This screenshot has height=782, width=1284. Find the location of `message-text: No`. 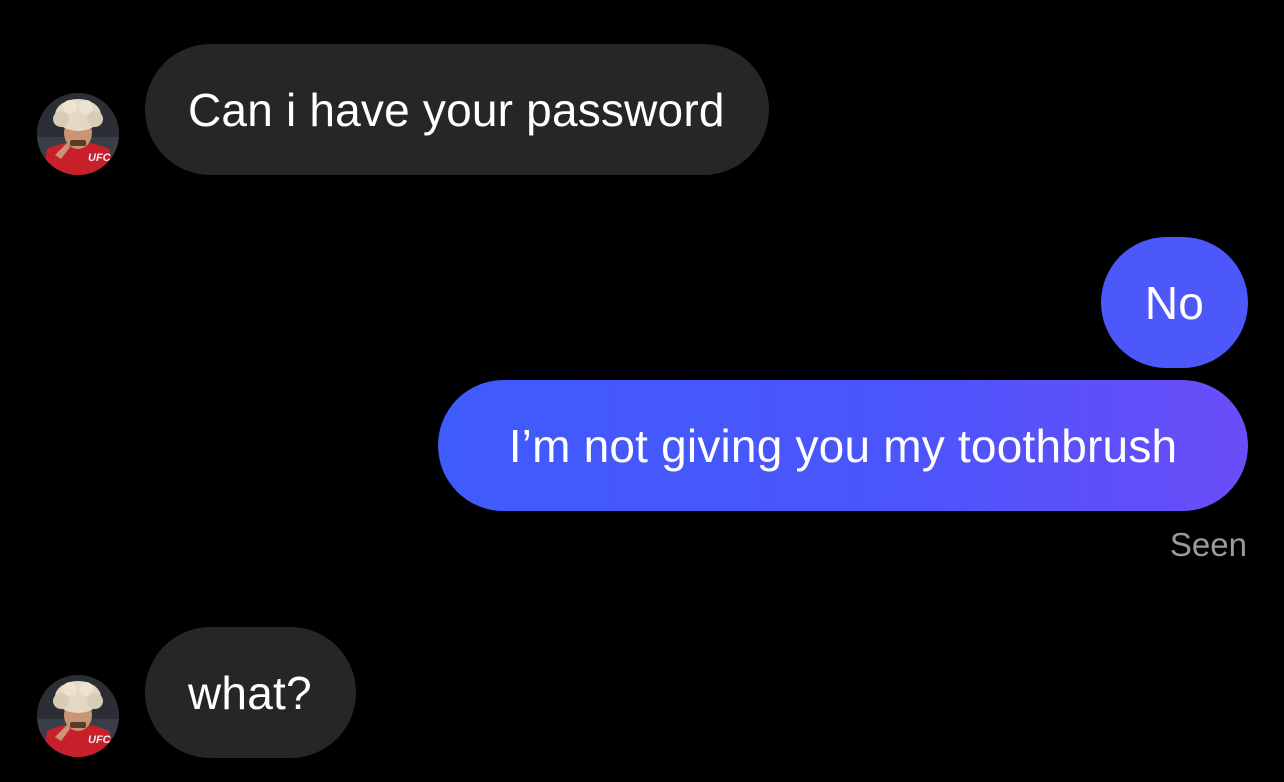

message-text: No is located at coordinates (1174, 302).